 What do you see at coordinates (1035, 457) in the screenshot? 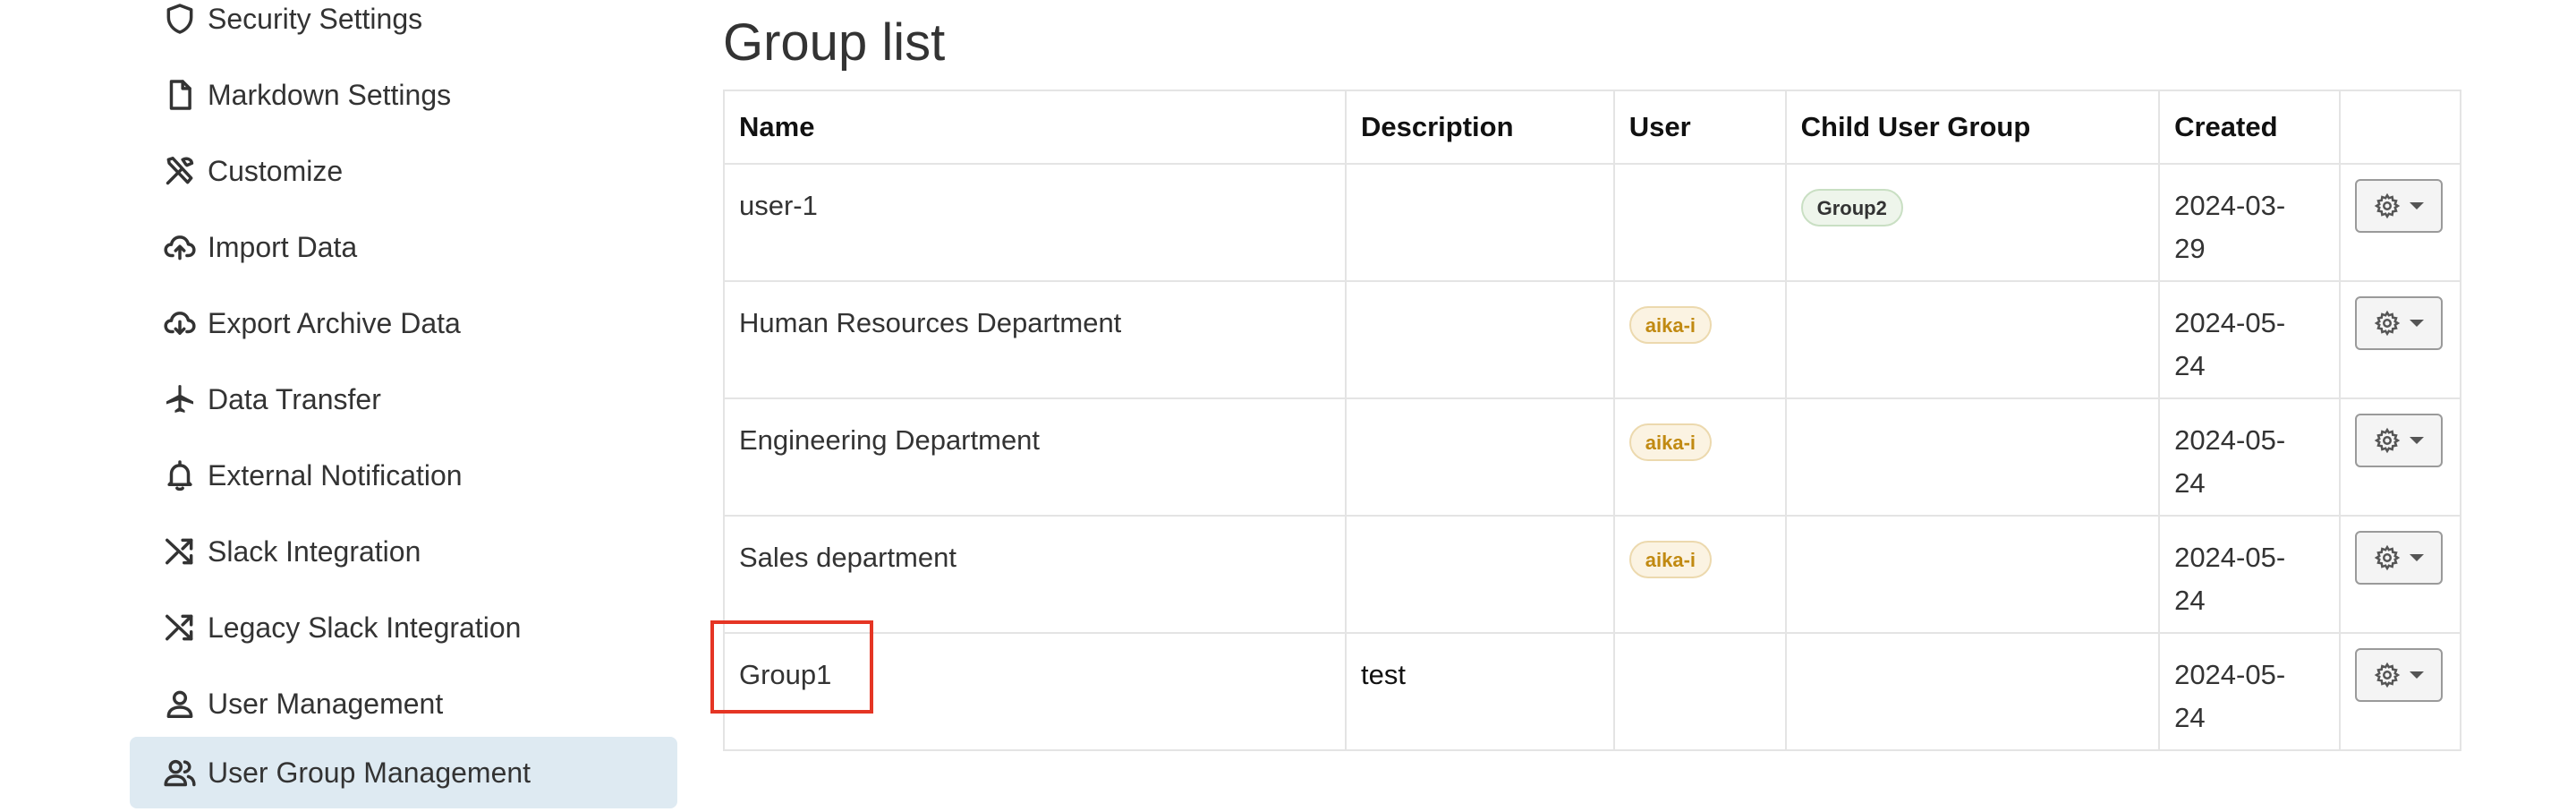
I see `group-name-link: Engineering Department` at bounding box center [1035, 457].